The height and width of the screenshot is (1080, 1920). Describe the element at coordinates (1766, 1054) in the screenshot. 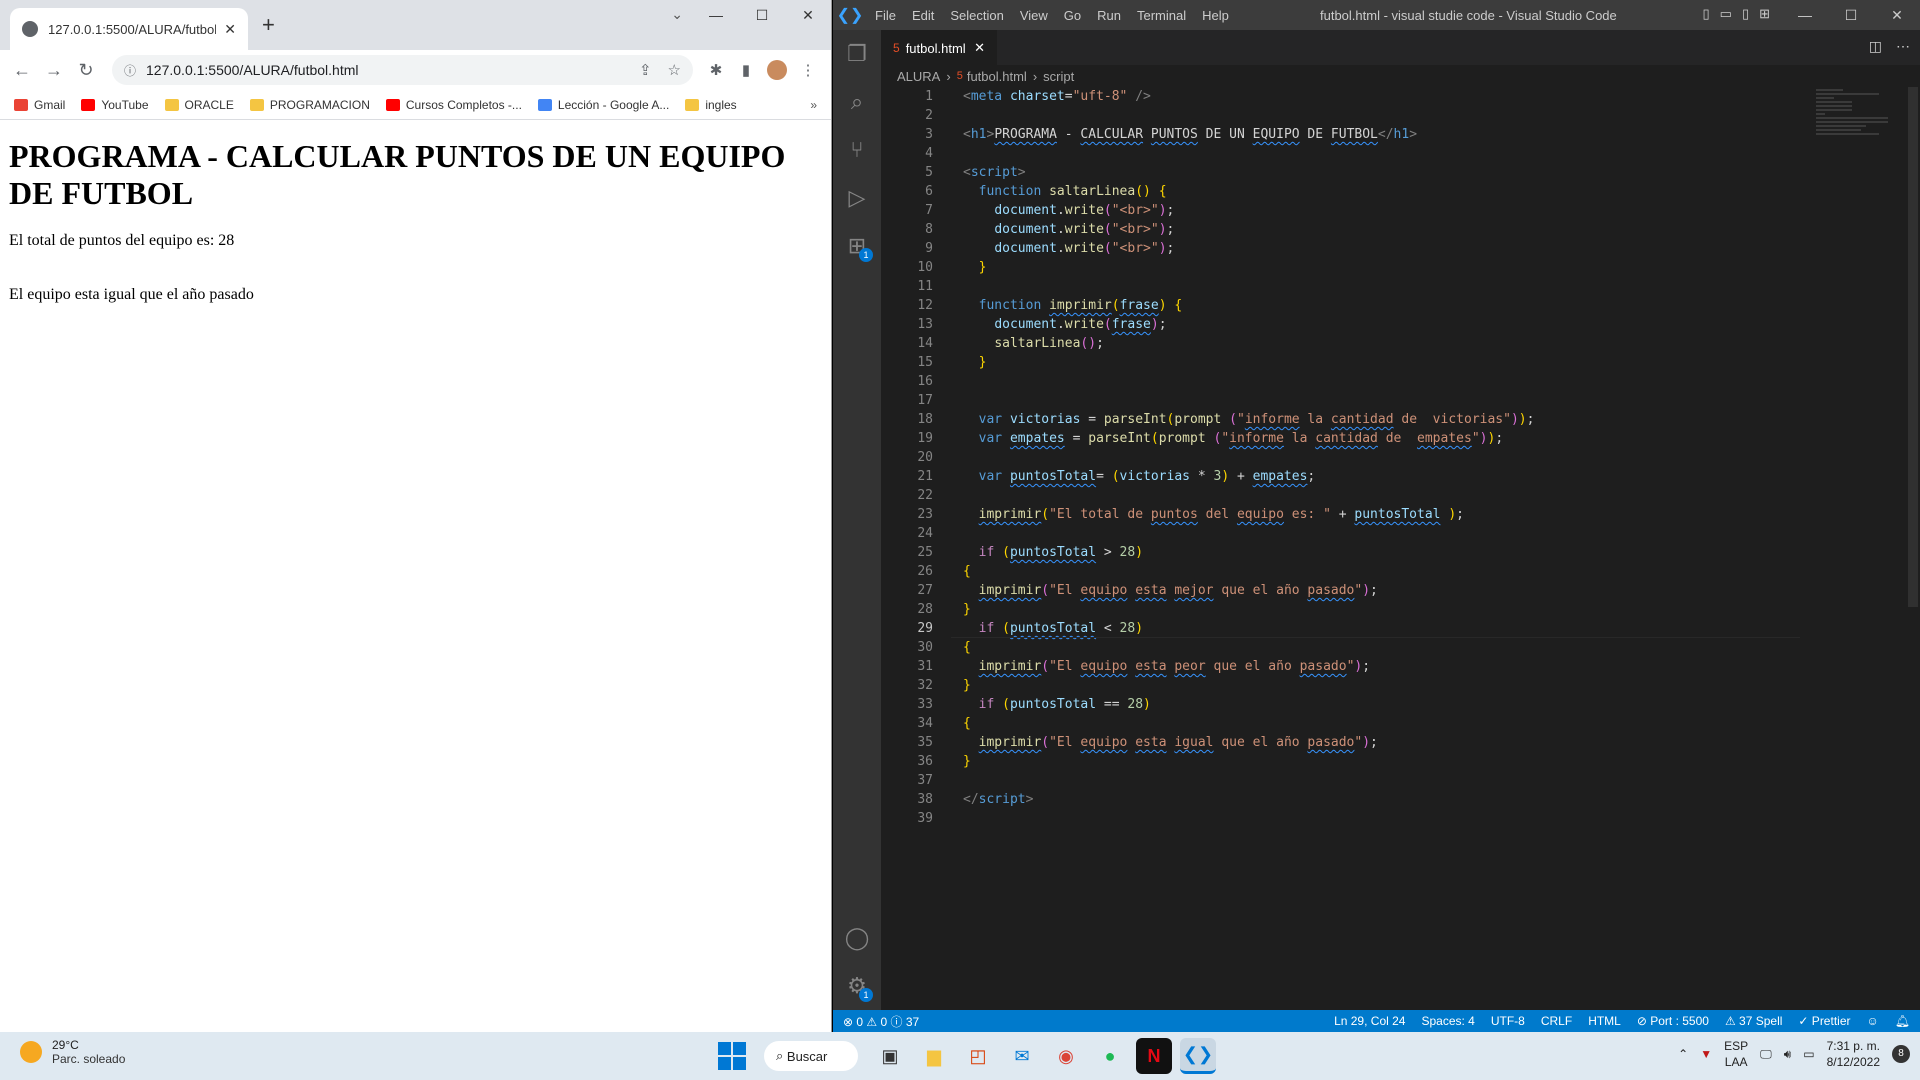

I see `network-icon: 🖵︎` at that location.